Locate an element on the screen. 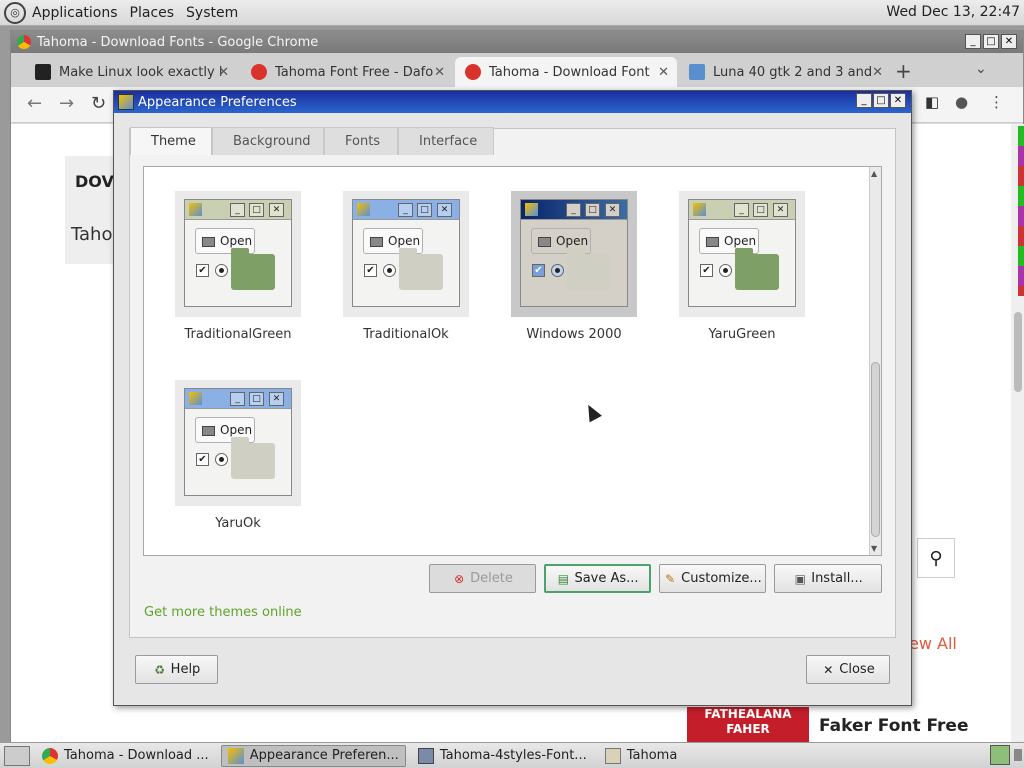 The height and width of the screenshot is (768, 1024). menu-applications: Applications is located at coordinates (75, 13).